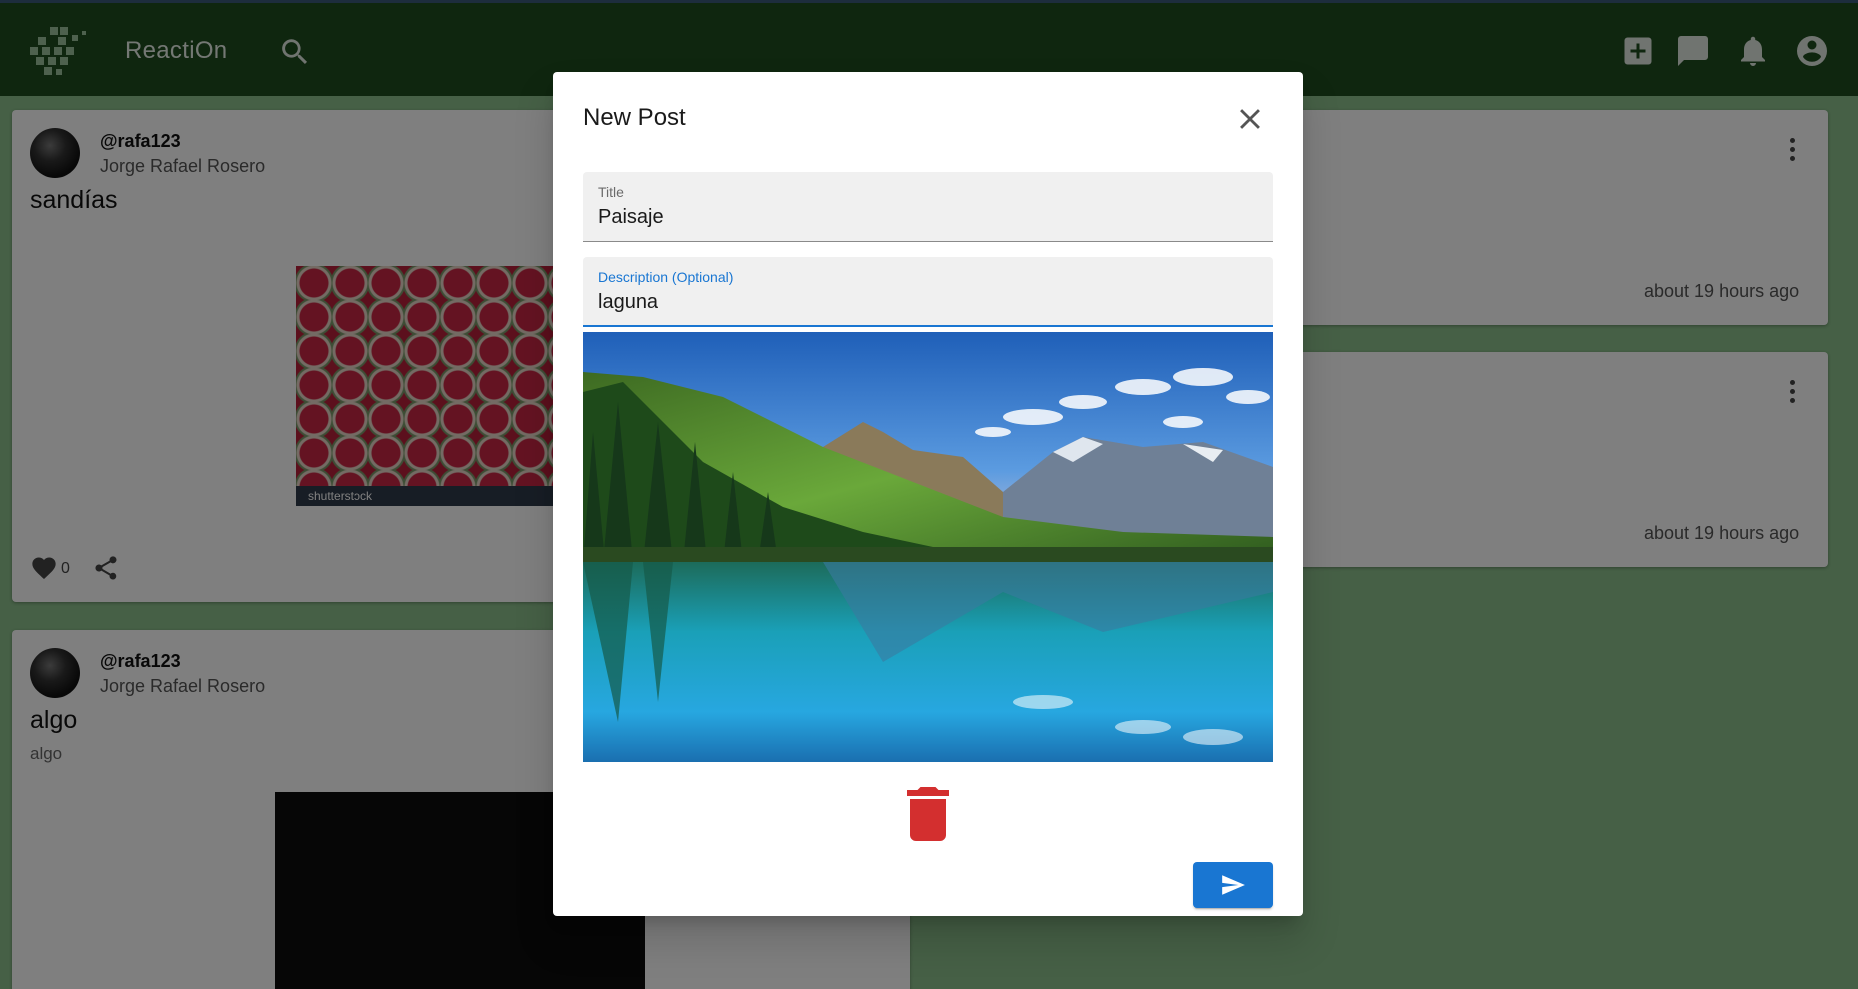 Image resolution: width=1858 pixels, height=989 pixels. What do you see at coordinates (611, 192) in the screenshot?
I see `title-field-label: Title` at bounding box center [611, 192].